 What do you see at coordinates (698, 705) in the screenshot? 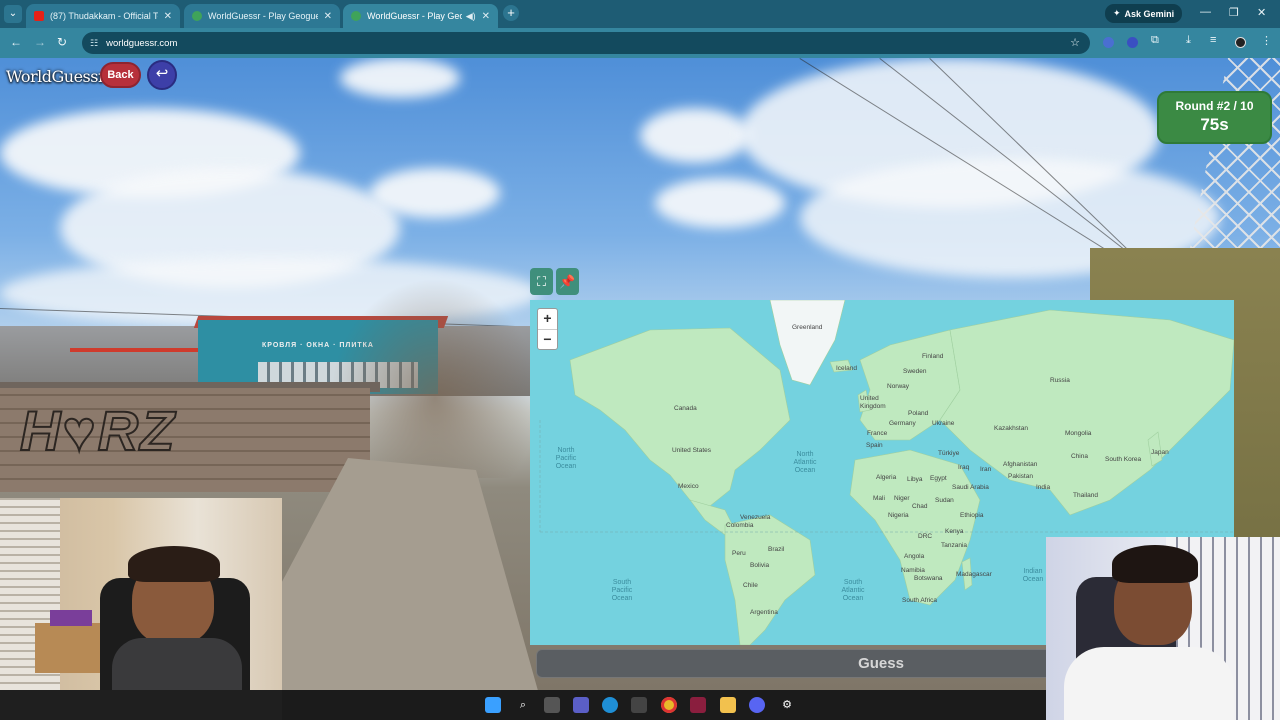
I see `app-icon` at bounding box center [698, 705].